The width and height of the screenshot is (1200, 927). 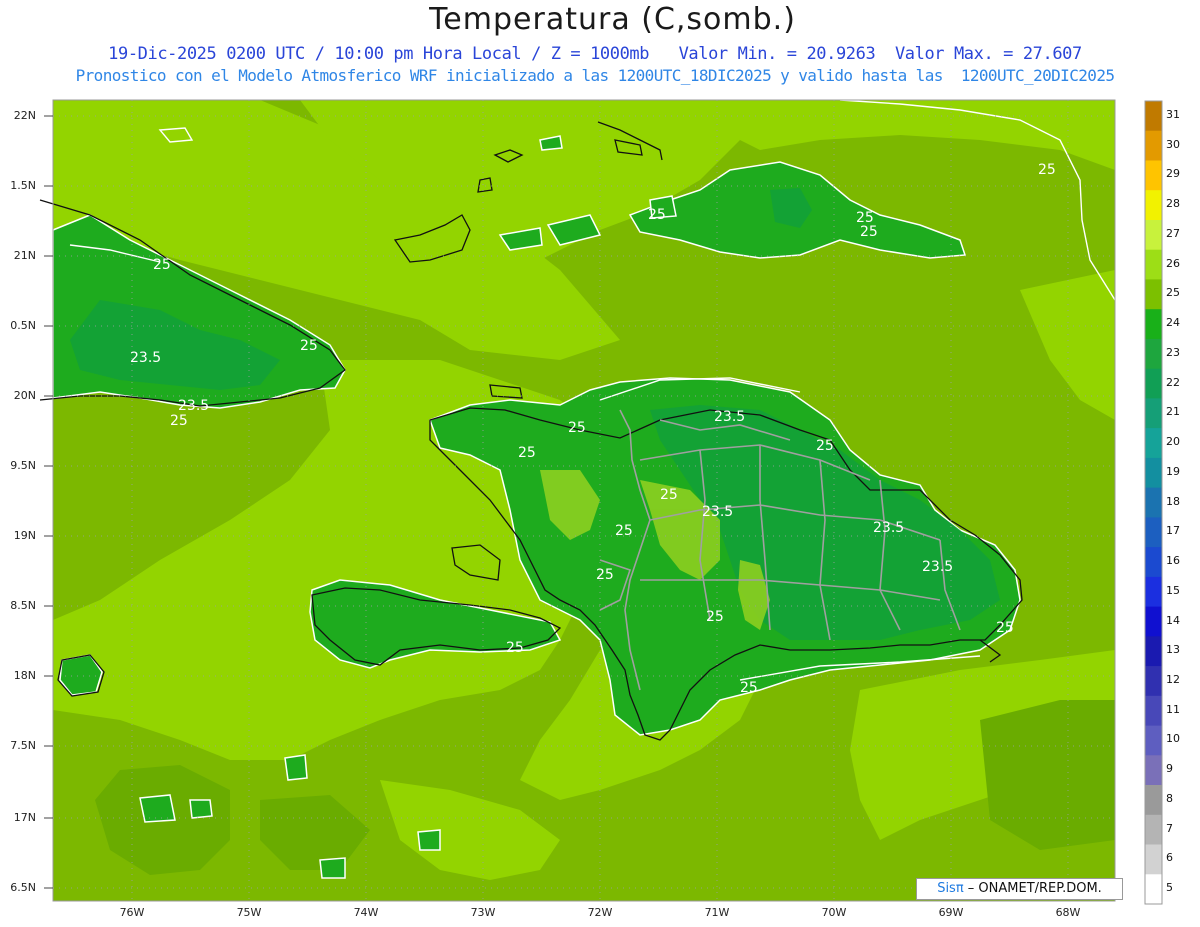 What do you see at coordinates (834, 912) in the screenshot?
I see `lon-label: 70W` at bounding box center [834, 912].